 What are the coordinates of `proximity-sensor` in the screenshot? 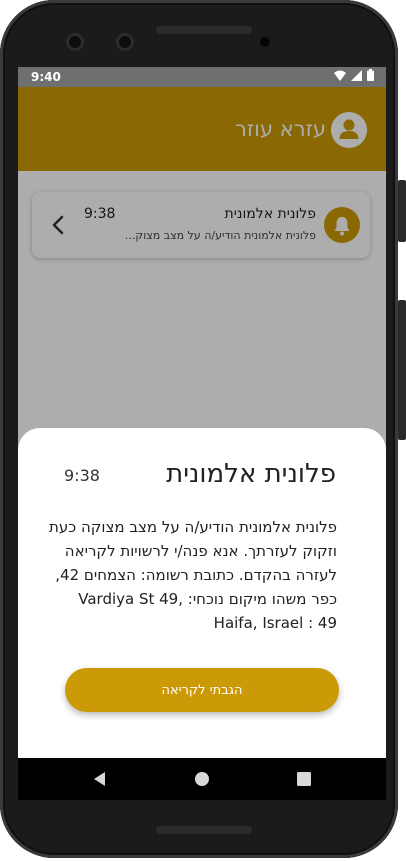 It's located at (265, 42).